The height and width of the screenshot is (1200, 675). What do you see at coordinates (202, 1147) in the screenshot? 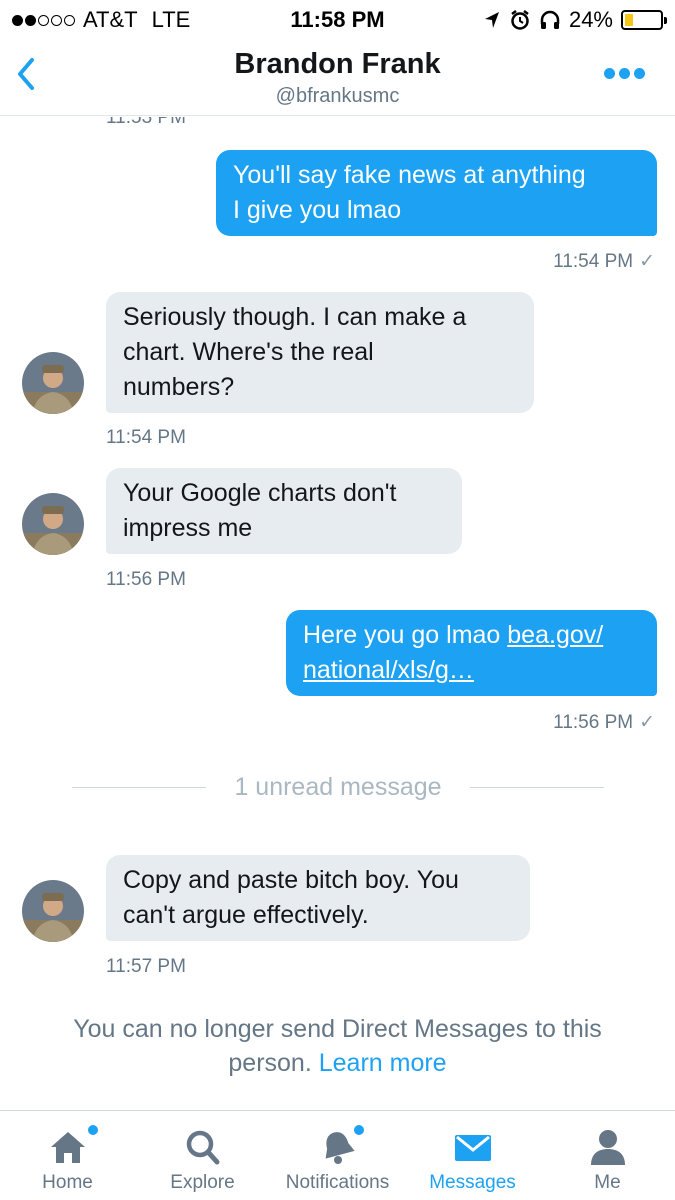
I see `search-icon` at bounding box center [202, 1147].